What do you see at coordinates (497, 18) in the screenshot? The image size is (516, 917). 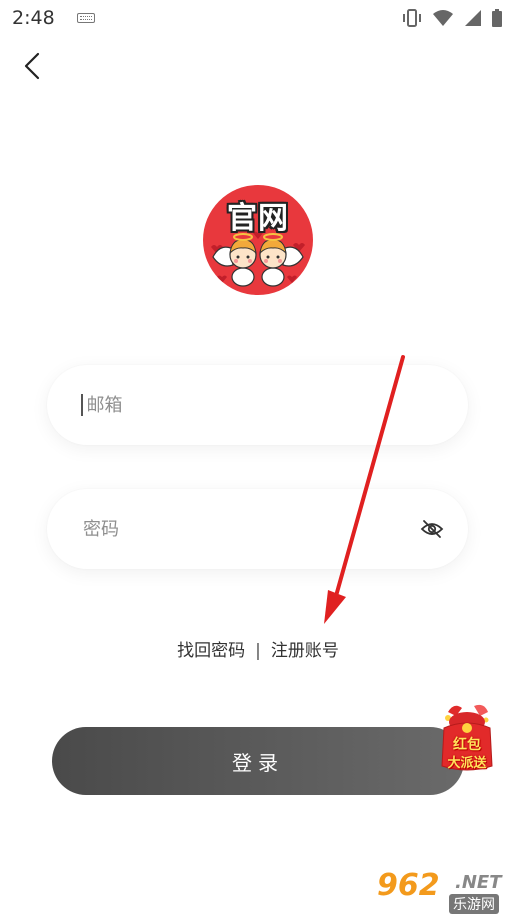 I see `battery-icon` at bounding box center [497, 18].